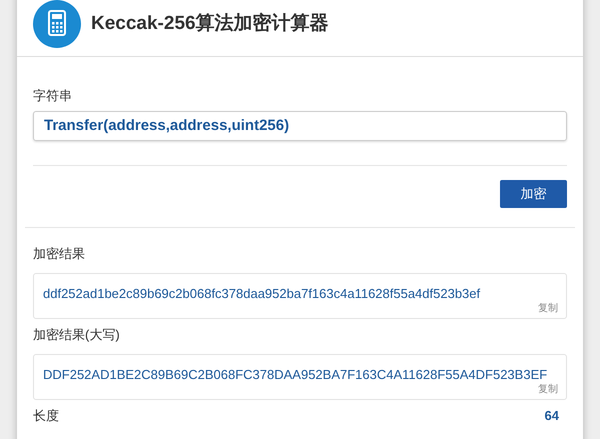  What do you see at coordinates (295, 375) in the screenshot?
I see `hash-text: DDF252AD1BE2C89B69C2B068FC378DAA952BA7F163C4A11628F55A4DF523B3EF` at bounding box center [295, 375].